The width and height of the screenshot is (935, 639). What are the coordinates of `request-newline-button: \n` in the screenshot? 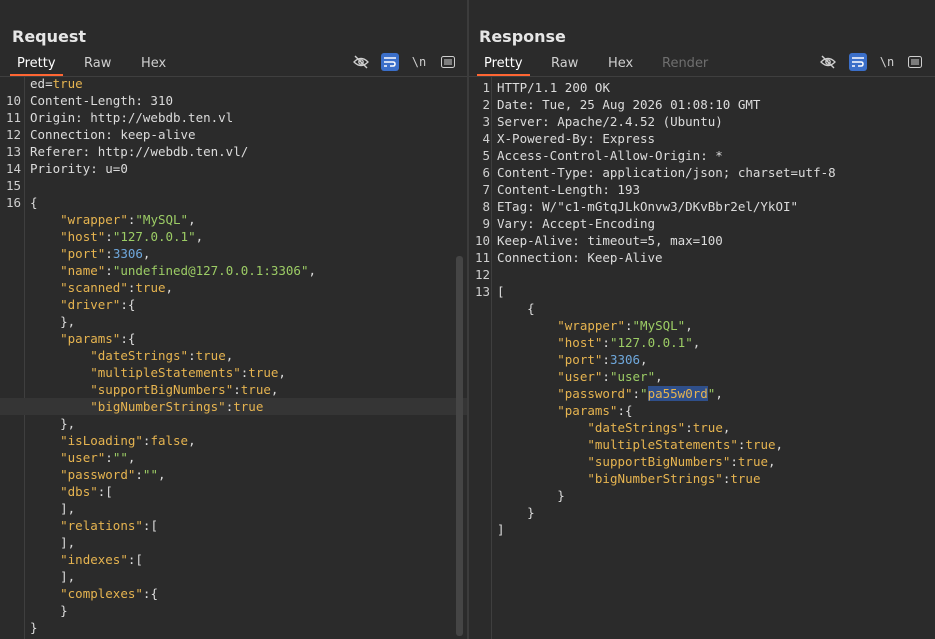 It's located at (419, 62).